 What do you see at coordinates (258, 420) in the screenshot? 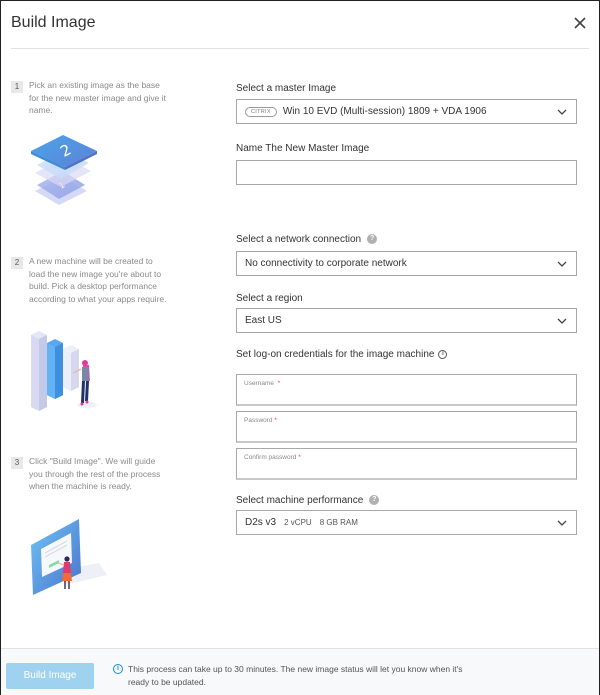
I see `password-placeholder: Password` at bounding box center [258, 420].